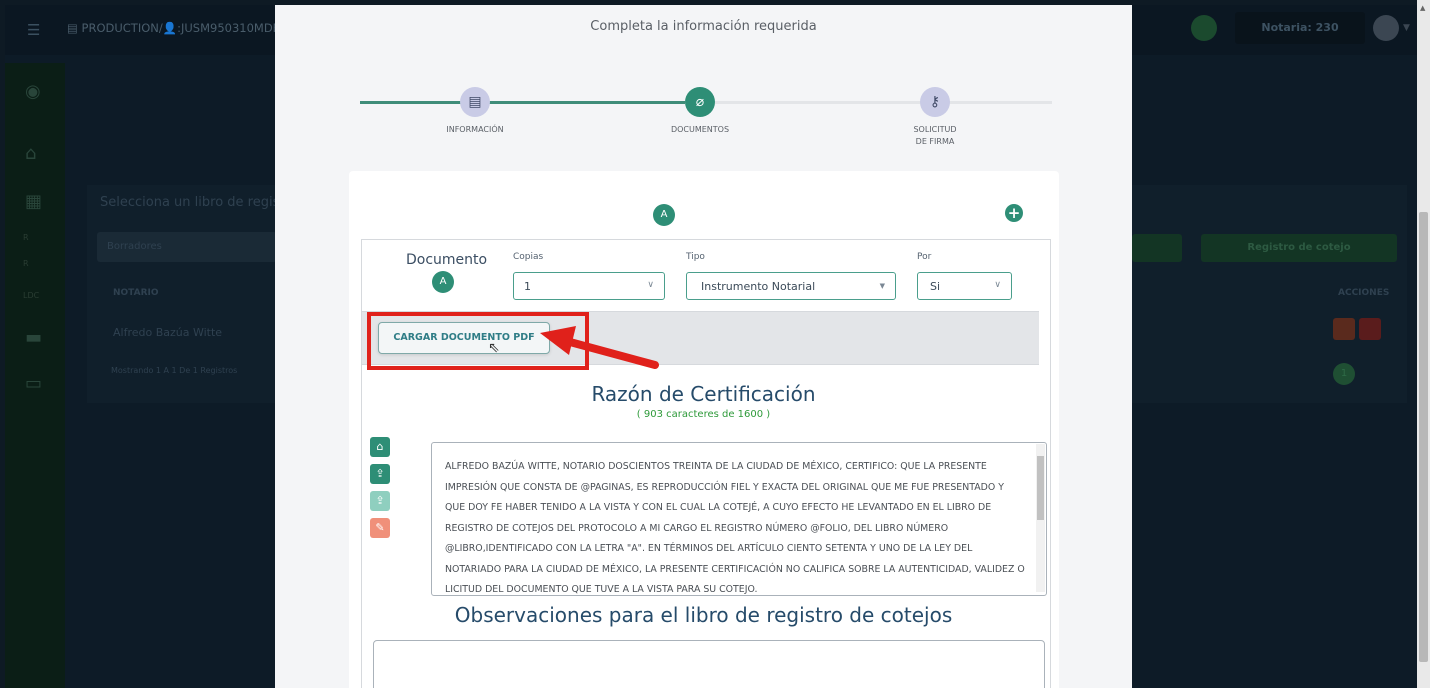  I want to click on home-icon: ⌂, so click(30, 153).